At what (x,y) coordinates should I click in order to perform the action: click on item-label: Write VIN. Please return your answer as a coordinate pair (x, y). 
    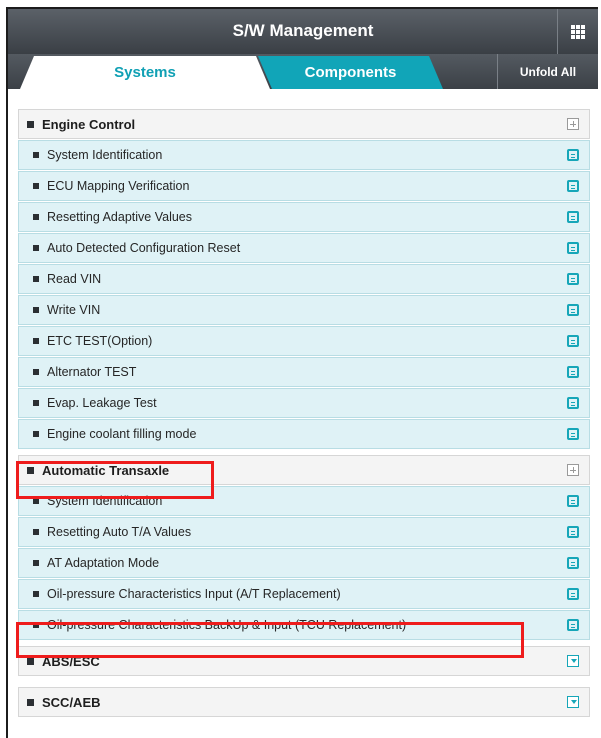
    Looking at the image, I should click on (74, 310).